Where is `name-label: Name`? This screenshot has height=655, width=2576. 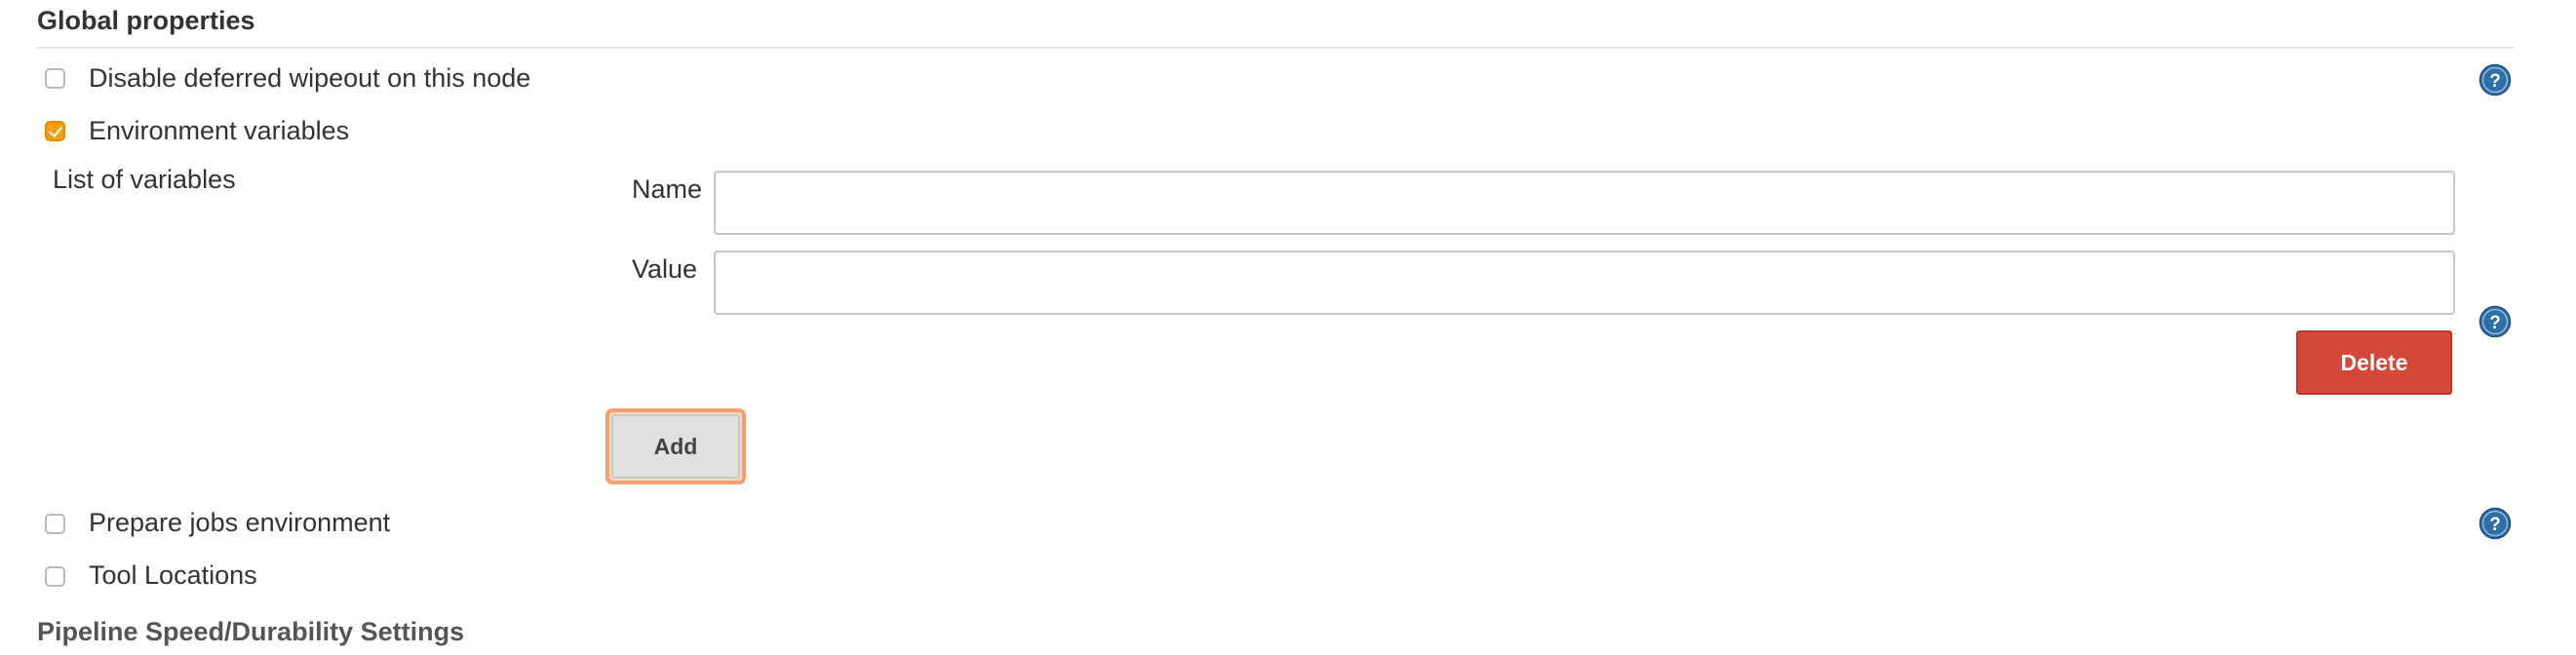 name-label: Name is located at coordinates (667, 189).